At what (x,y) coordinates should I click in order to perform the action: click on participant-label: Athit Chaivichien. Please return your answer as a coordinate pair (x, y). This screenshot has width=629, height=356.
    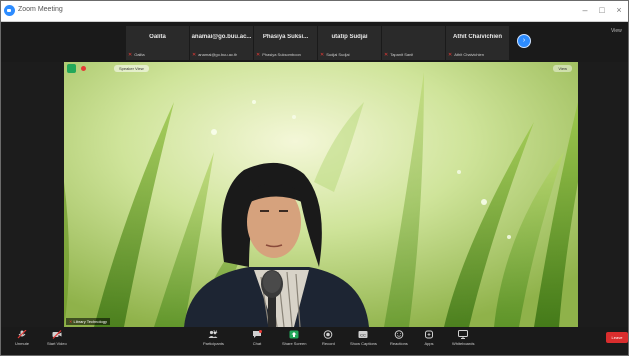
    Looking at the image, I should click on (469, 54).